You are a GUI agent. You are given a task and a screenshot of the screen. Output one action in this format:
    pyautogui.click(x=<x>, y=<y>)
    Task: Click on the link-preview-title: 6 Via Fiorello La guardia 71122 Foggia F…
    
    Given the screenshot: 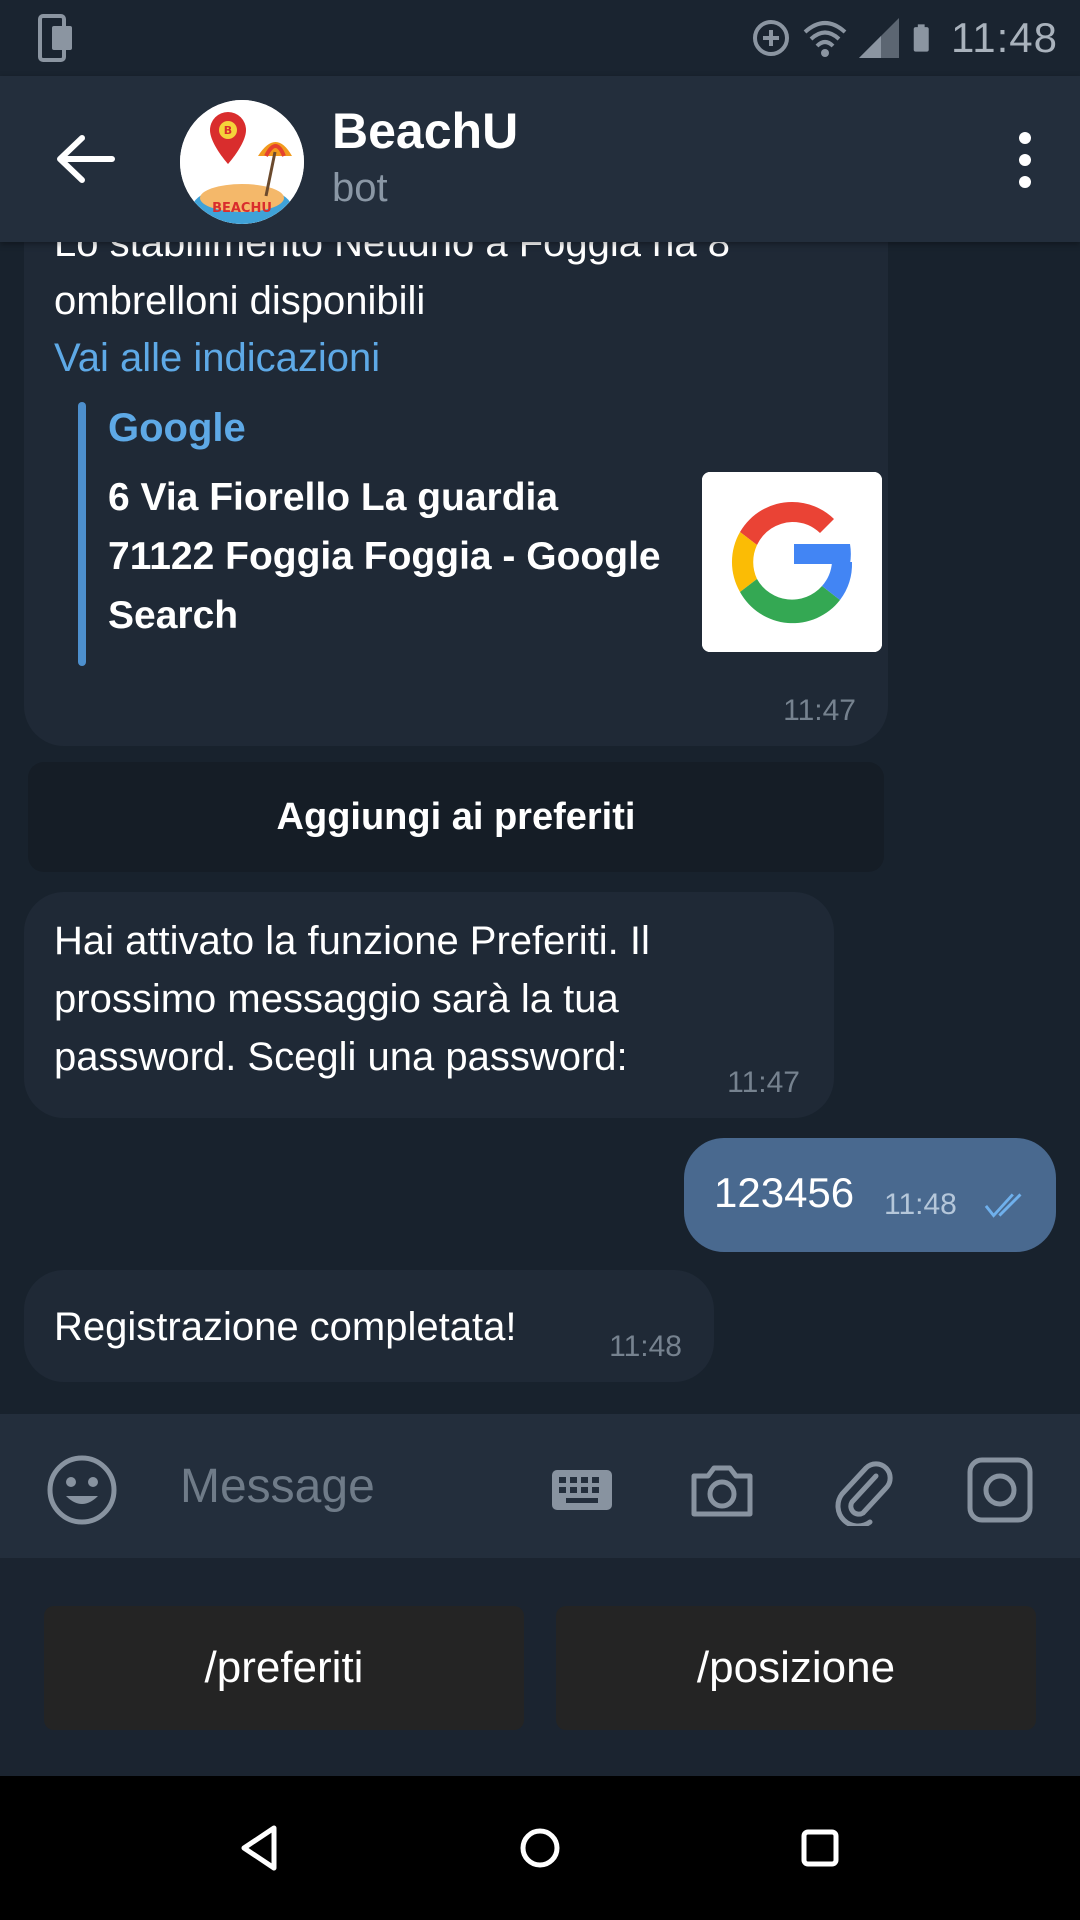 What is the action you would take?
    pyautogui.click(x=388, y=556)
    